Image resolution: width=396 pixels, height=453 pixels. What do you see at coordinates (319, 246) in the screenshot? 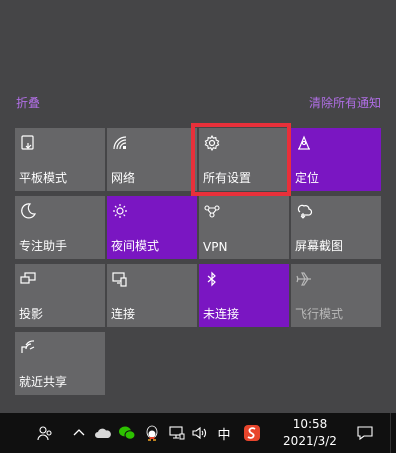
I see `tile-label: 屏幕截图` at bounding box center [319, 246].